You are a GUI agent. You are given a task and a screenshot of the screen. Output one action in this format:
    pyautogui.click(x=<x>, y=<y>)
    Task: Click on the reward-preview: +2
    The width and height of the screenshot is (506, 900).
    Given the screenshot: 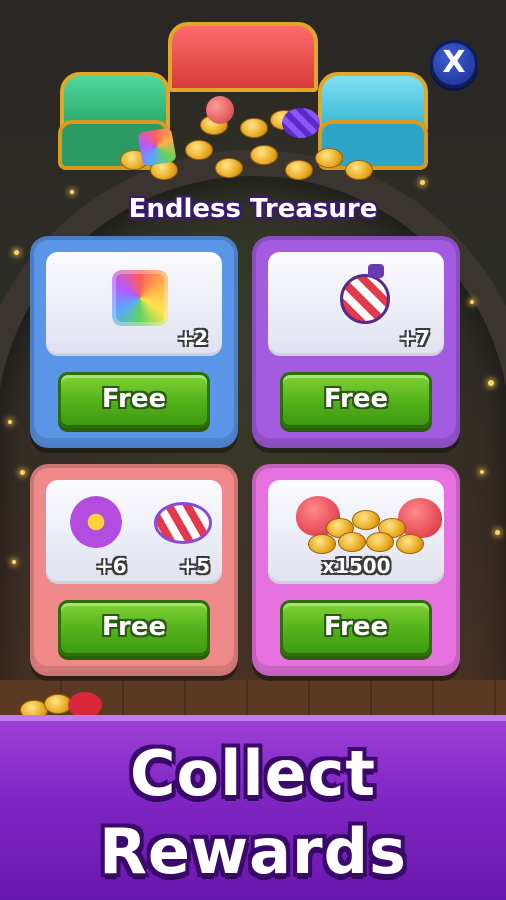 What is the action you would take?
    pyautogui.click(x=134, y=304)
    